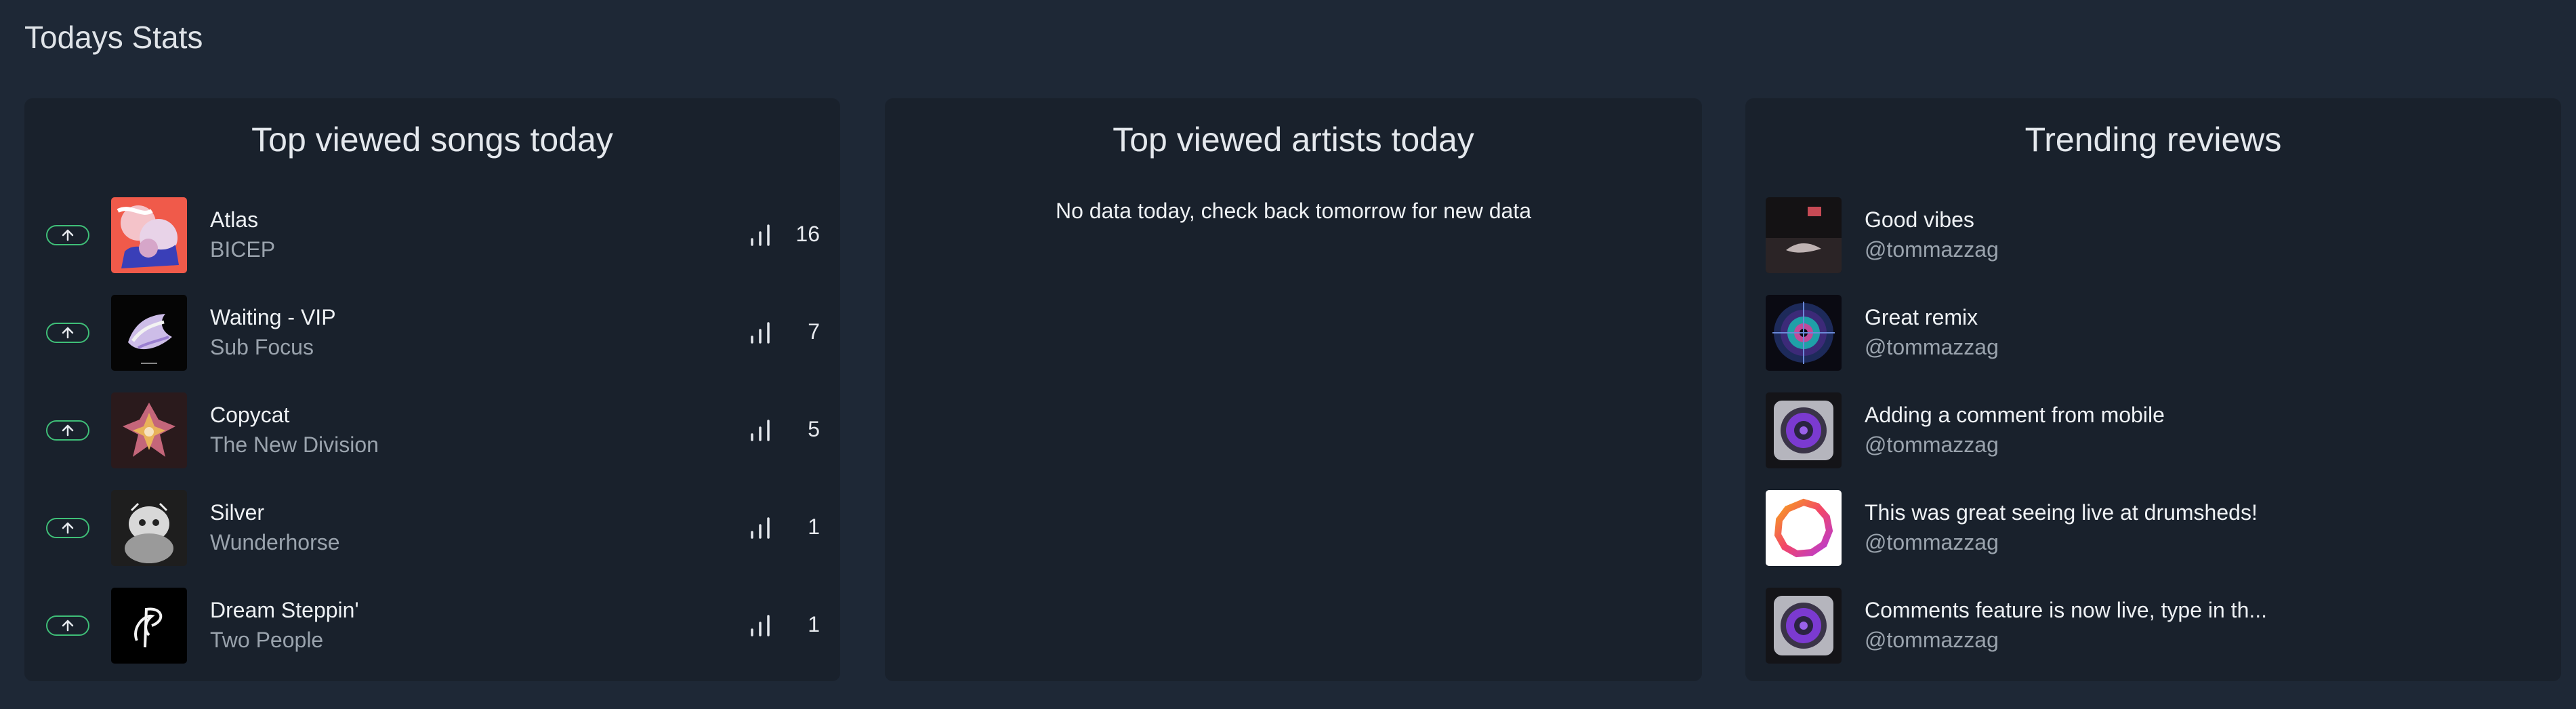 This screenshot has width=2576, height=709. What do you see at coordinates (242, 249) in the screenshot?
I see `artist-name: BICEP` at bounding box center [242, 249].